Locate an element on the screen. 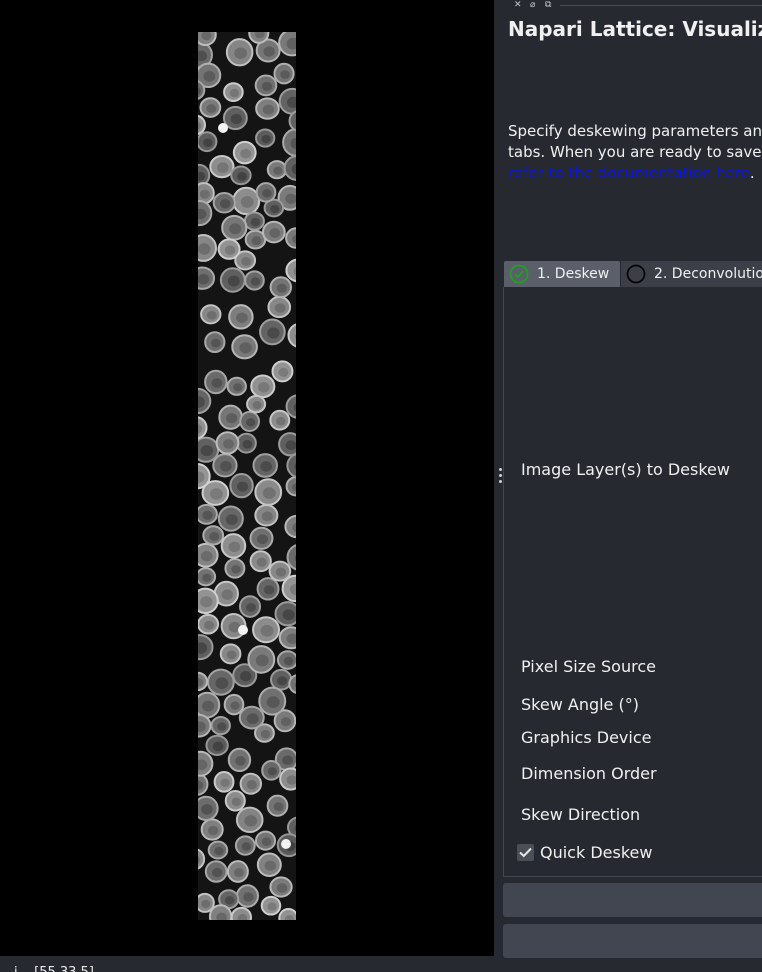  tab-deconvolution-label: 2. Deconvolution is located at coordinates (708, 274).